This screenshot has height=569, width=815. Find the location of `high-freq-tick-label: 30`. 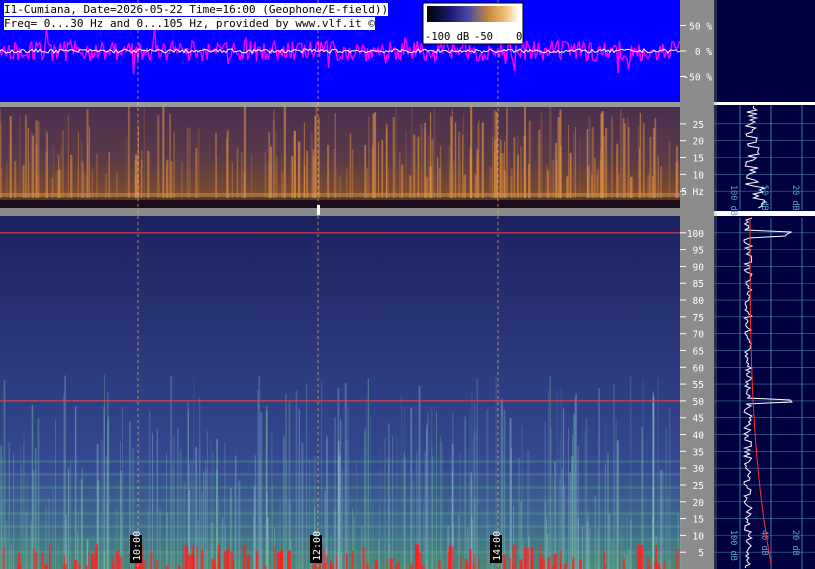

high-freq-tick-label: 30 is located at coordinates (699, 469).